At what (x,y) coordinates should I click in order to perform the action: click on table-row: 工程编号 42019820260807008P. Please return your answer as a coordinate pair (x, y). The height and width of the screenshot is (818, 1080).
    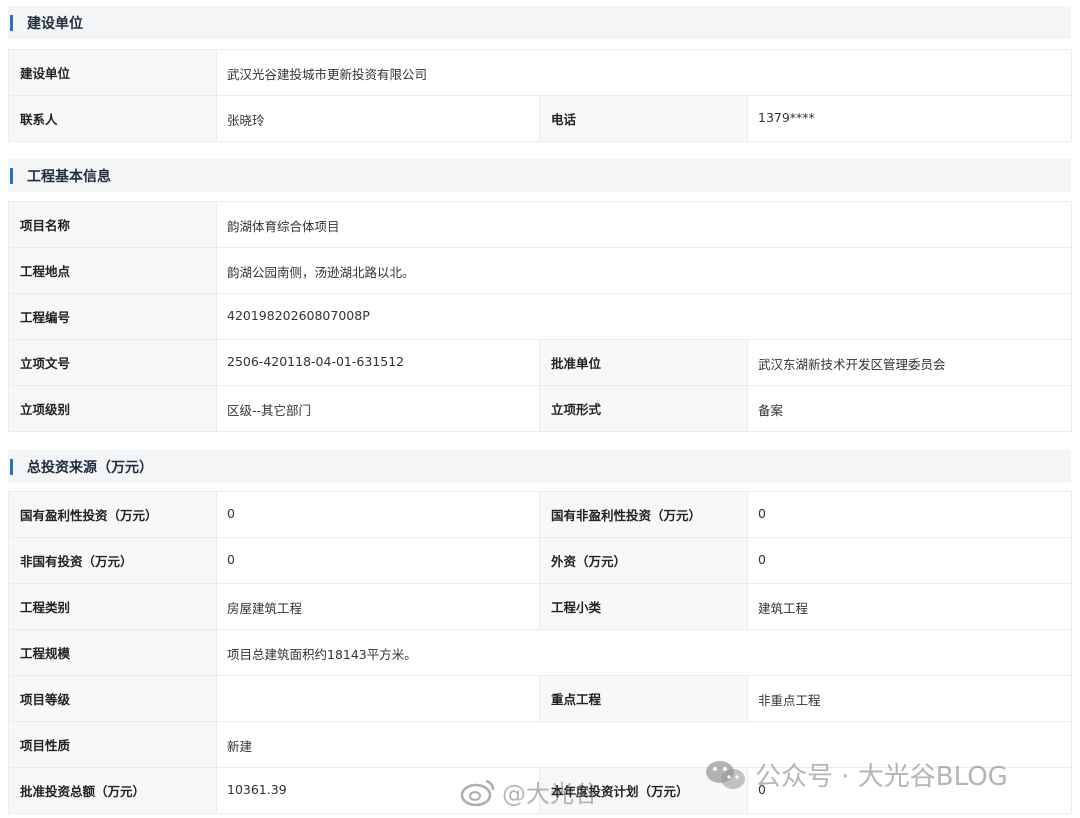
    Looking at the image, I should click on (540, 316).